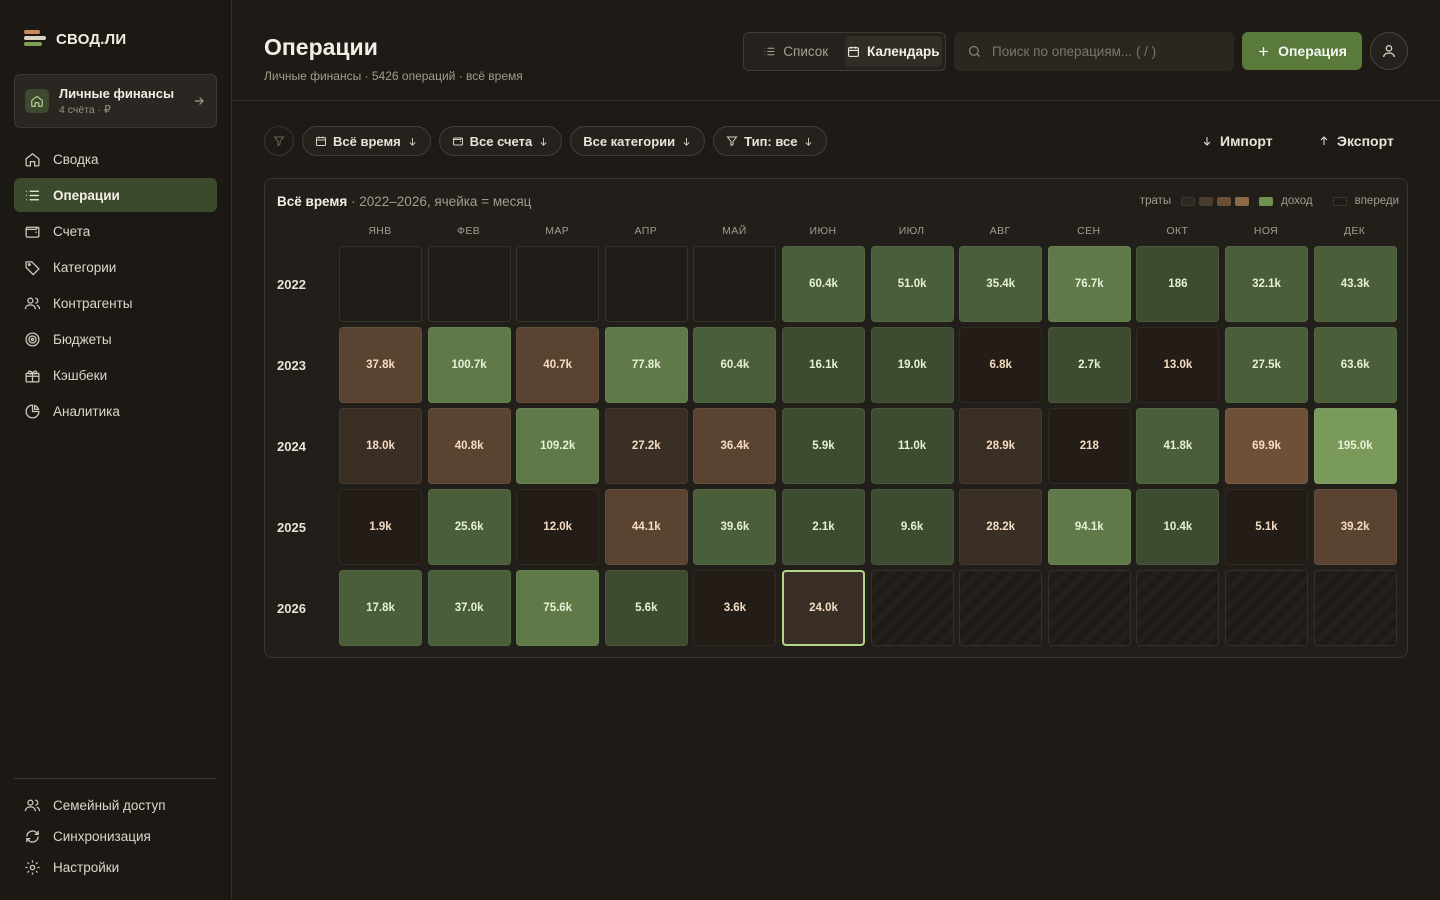  Describe the element at coordinates (366, 141) in the screenshot. I see `period-filter: Всё время` at that location.